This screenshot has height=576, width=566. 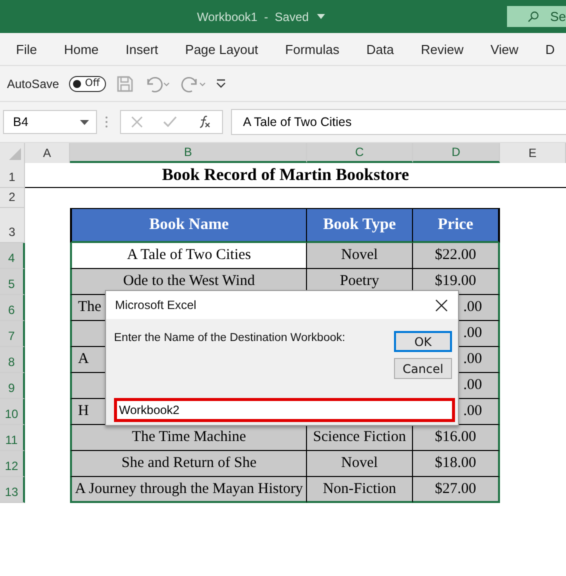 I want to click on menu-tab: D, so click(x=546, y=49).